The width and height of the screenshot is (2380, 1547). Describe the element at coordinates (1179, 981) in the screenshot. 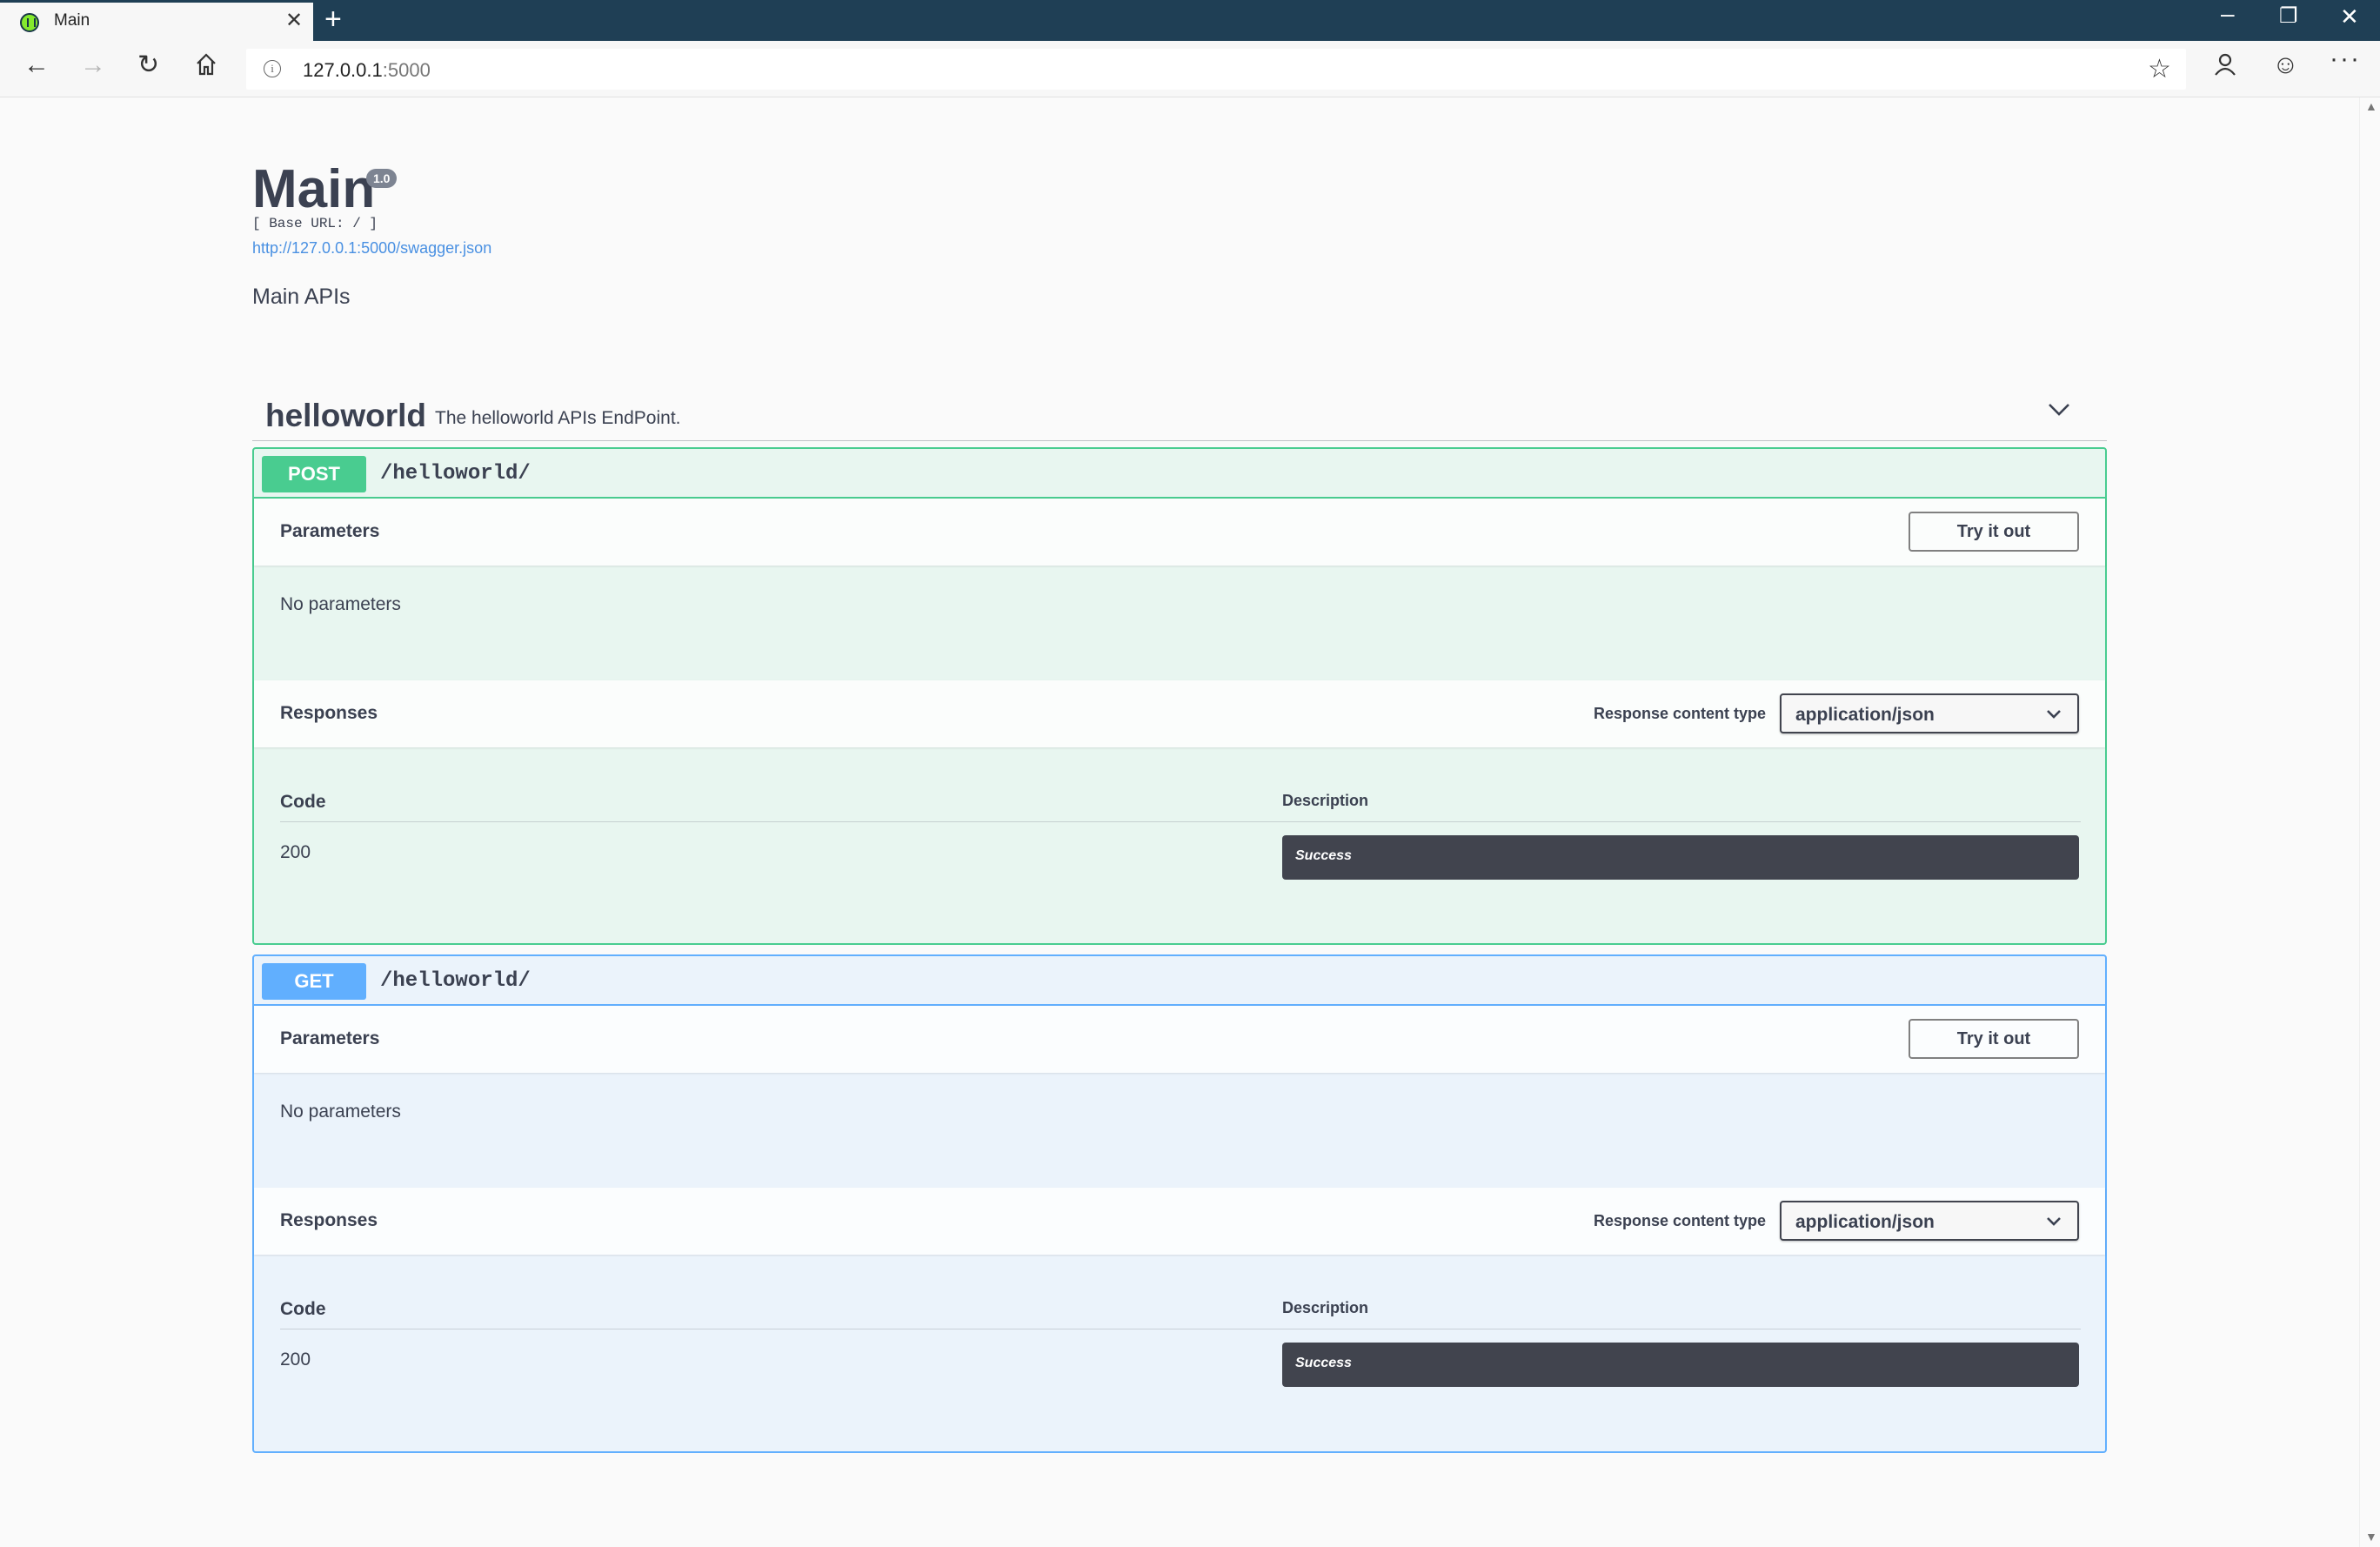

I see `opblock-summary: GET /helloworld/` at that location.